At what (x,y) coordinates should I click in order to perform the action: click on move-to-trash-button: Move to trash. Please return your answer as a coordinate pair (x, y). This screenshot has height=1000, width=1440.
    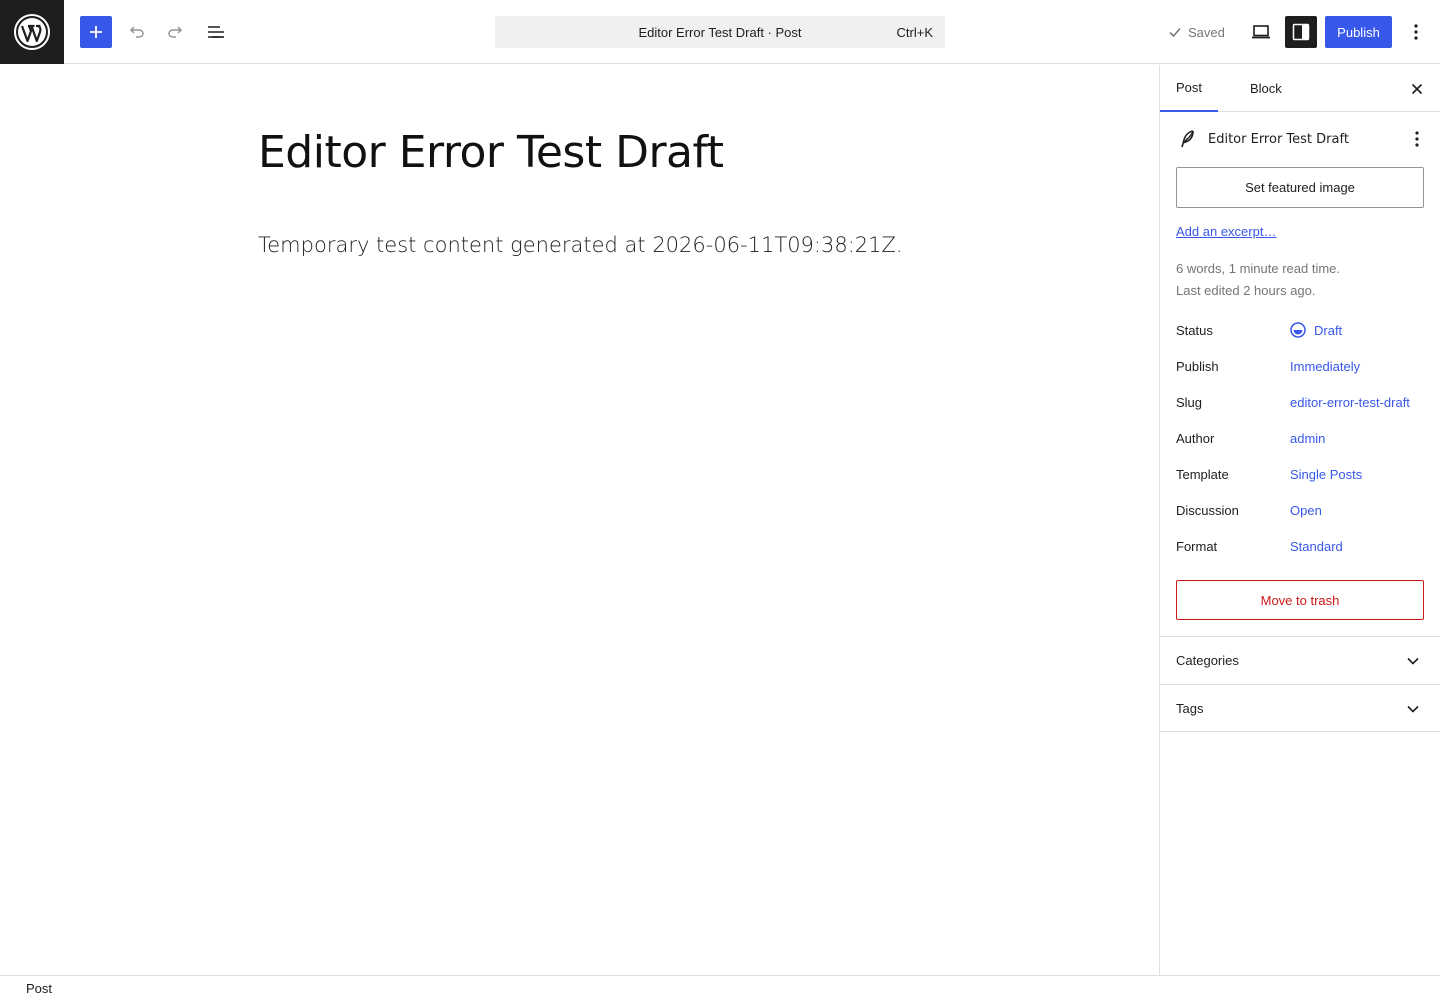
    Looking at the image, I should click on (1300, 600).